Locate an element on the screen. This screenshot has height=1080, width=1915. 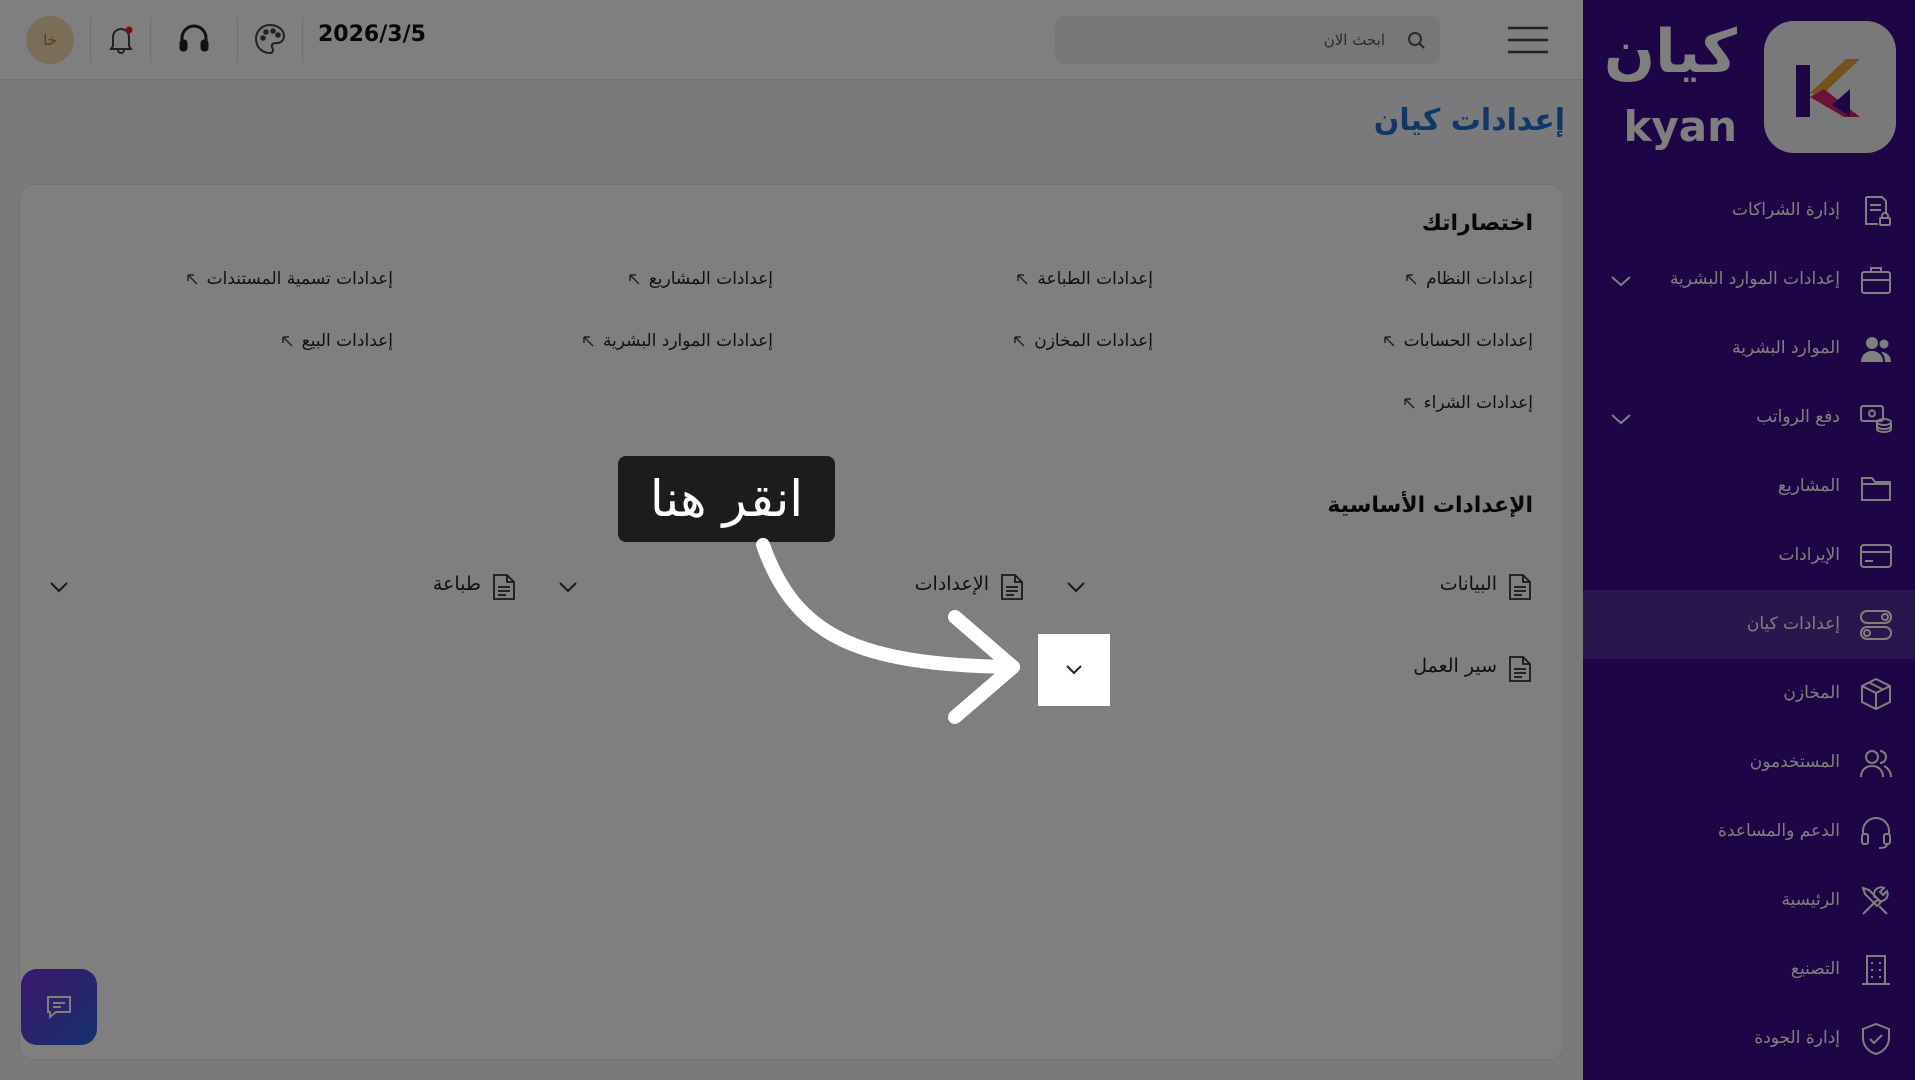
sidebar-item-partnerships: إدارة الشراكات is located at coordinates (1749, 210).